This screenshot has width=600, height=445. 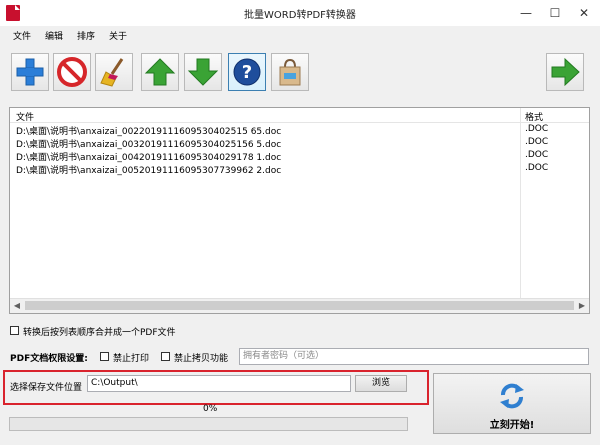 What do you see at coordinates (104, 356) in the screenshot?
I see `no-print-checkbox` at bounding box center [104, 356].